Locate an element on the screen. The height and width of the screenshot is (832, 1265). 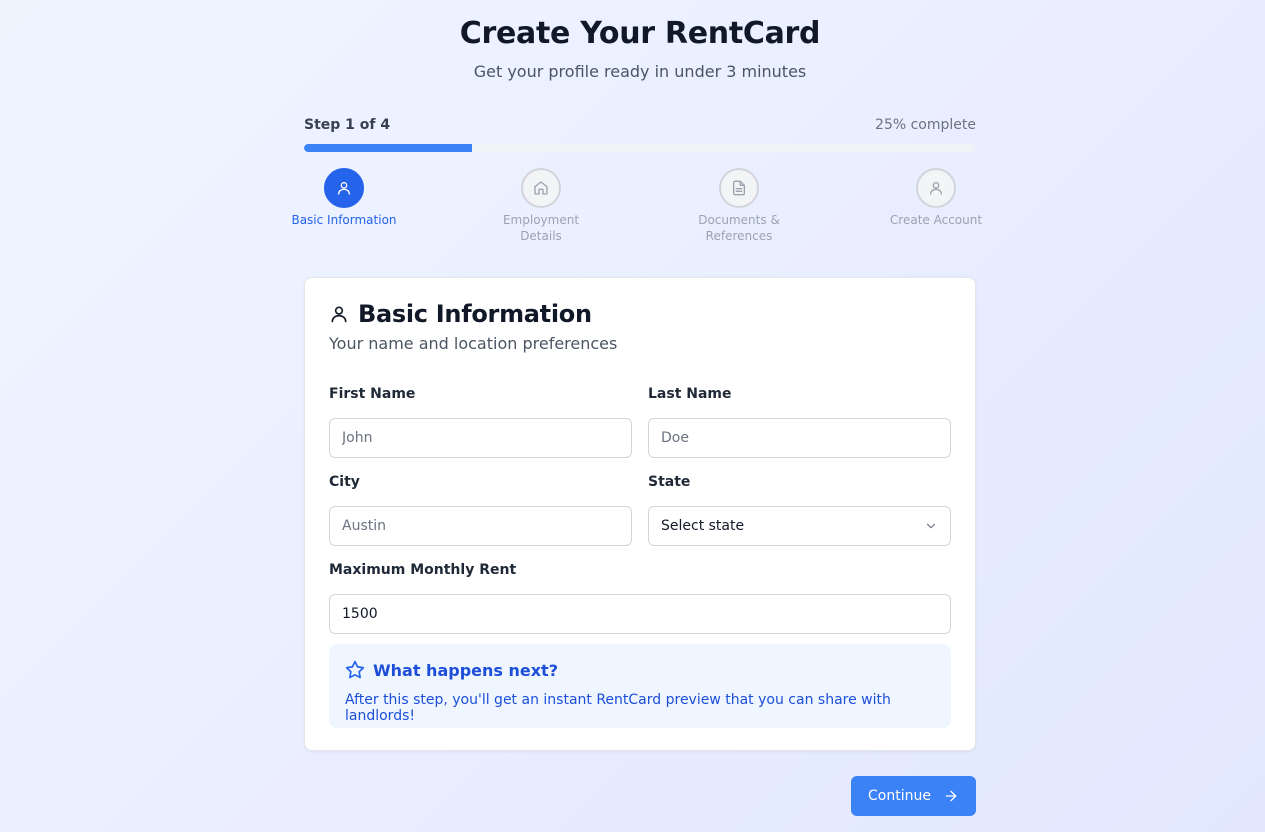
step-create-account: Create Account is located at coordinates (936, 198).